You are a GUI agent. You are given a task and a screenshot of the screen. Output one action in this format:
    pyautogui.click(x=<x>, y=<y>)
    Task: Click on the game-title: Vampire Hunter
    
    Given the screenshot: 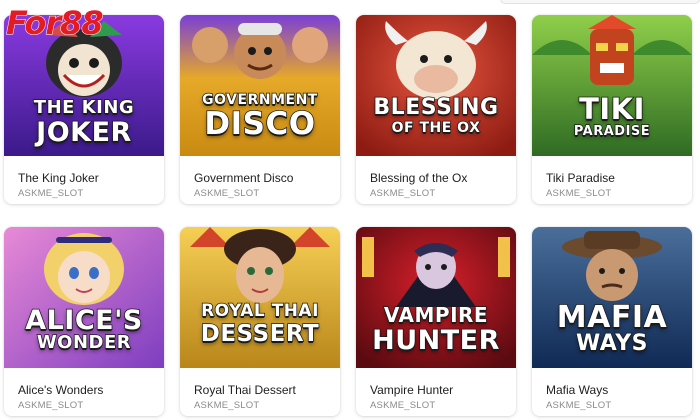 What is the action you would take?
    pyautogui.click(x=411, y=390)
    